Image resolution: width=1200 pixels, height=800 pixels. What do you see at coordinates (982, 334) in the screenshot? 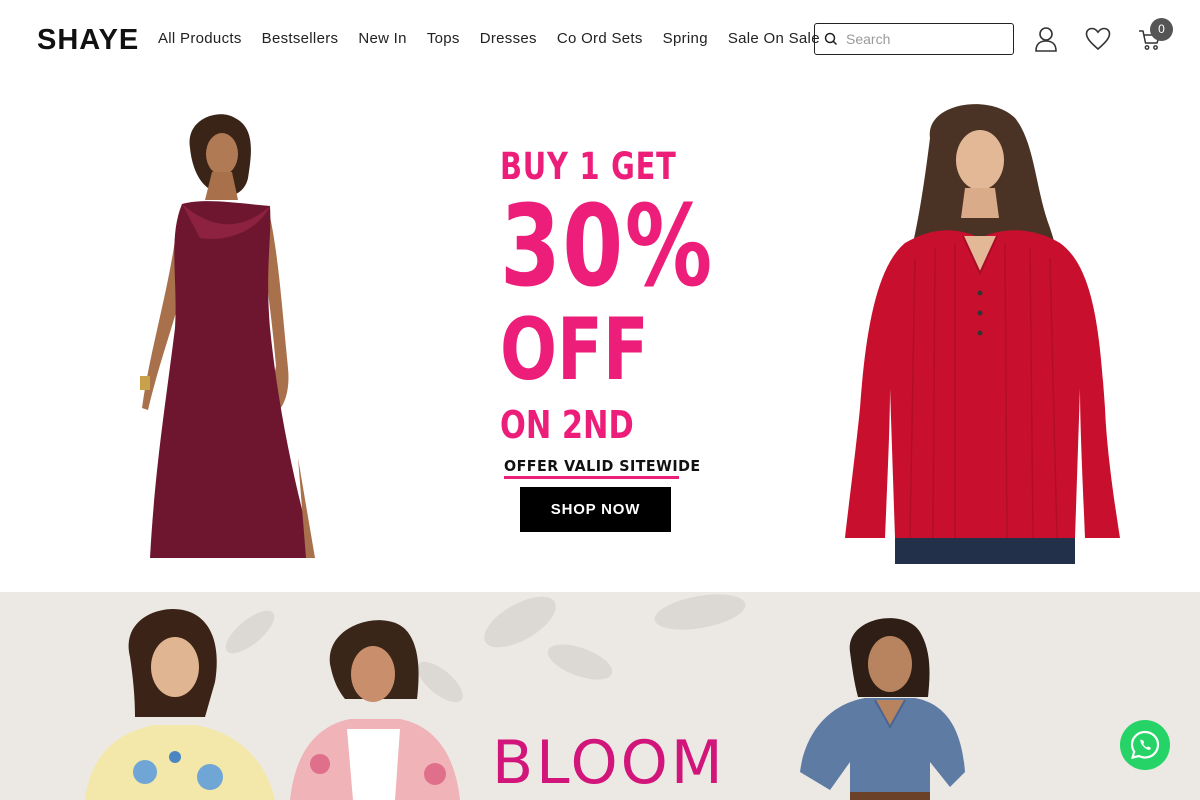
I see `model-image-red-top` at bounding box center [982, 334].